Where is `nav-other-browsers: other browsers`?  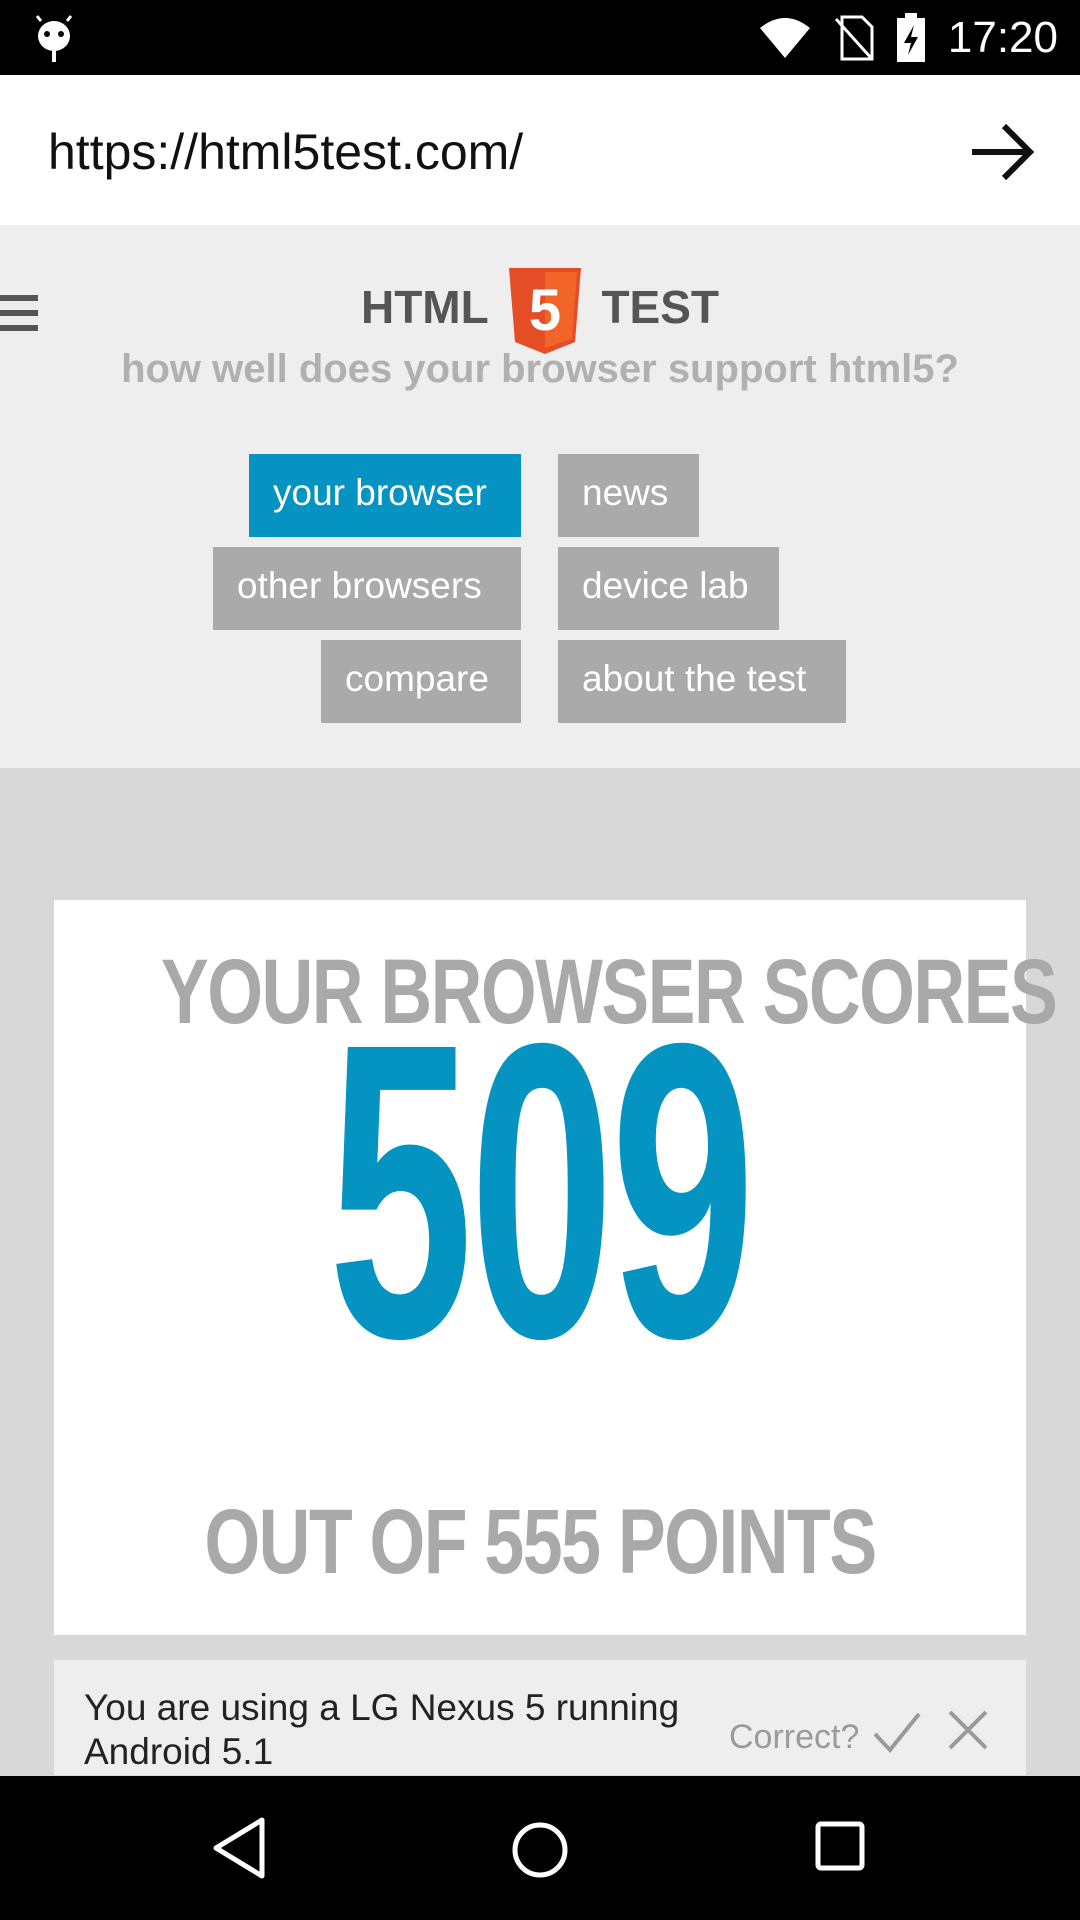 nav-other-browsers: other browsers is located at coordinates (367, 588).